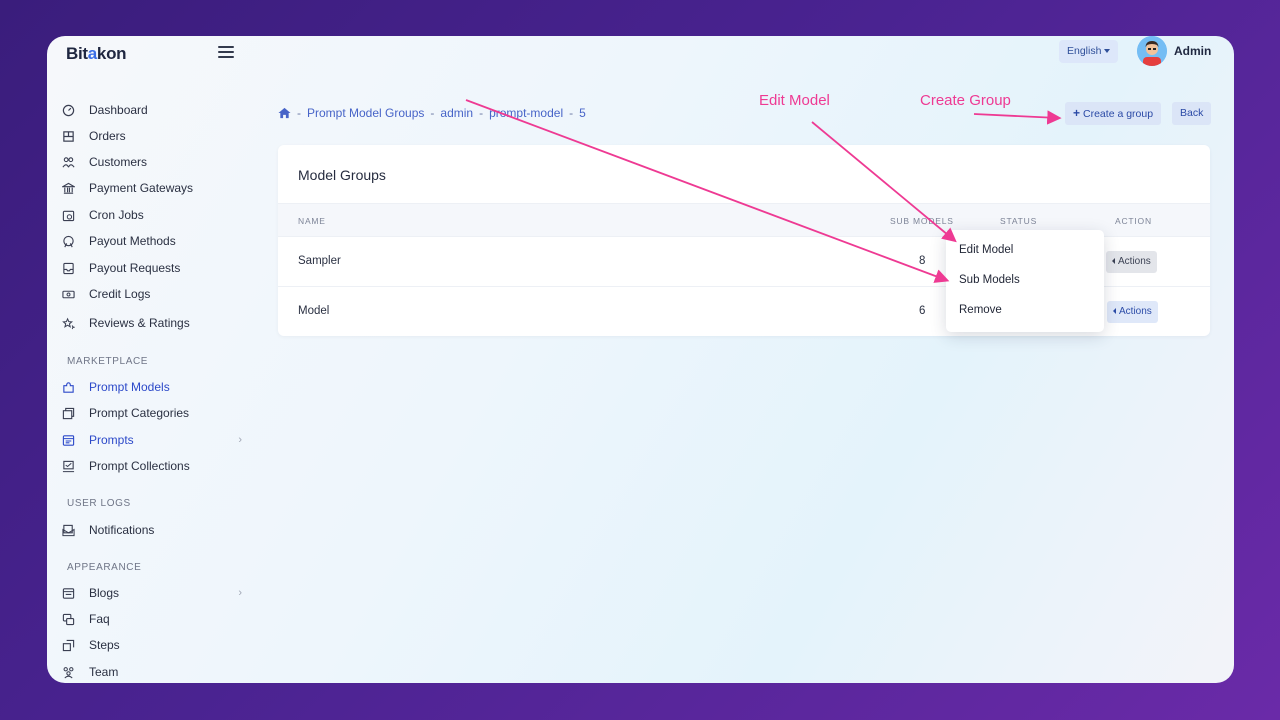 Image resolution: width=1280 pixels, height=720 pixels. I want to click on folders-icon, so click(68, 413).